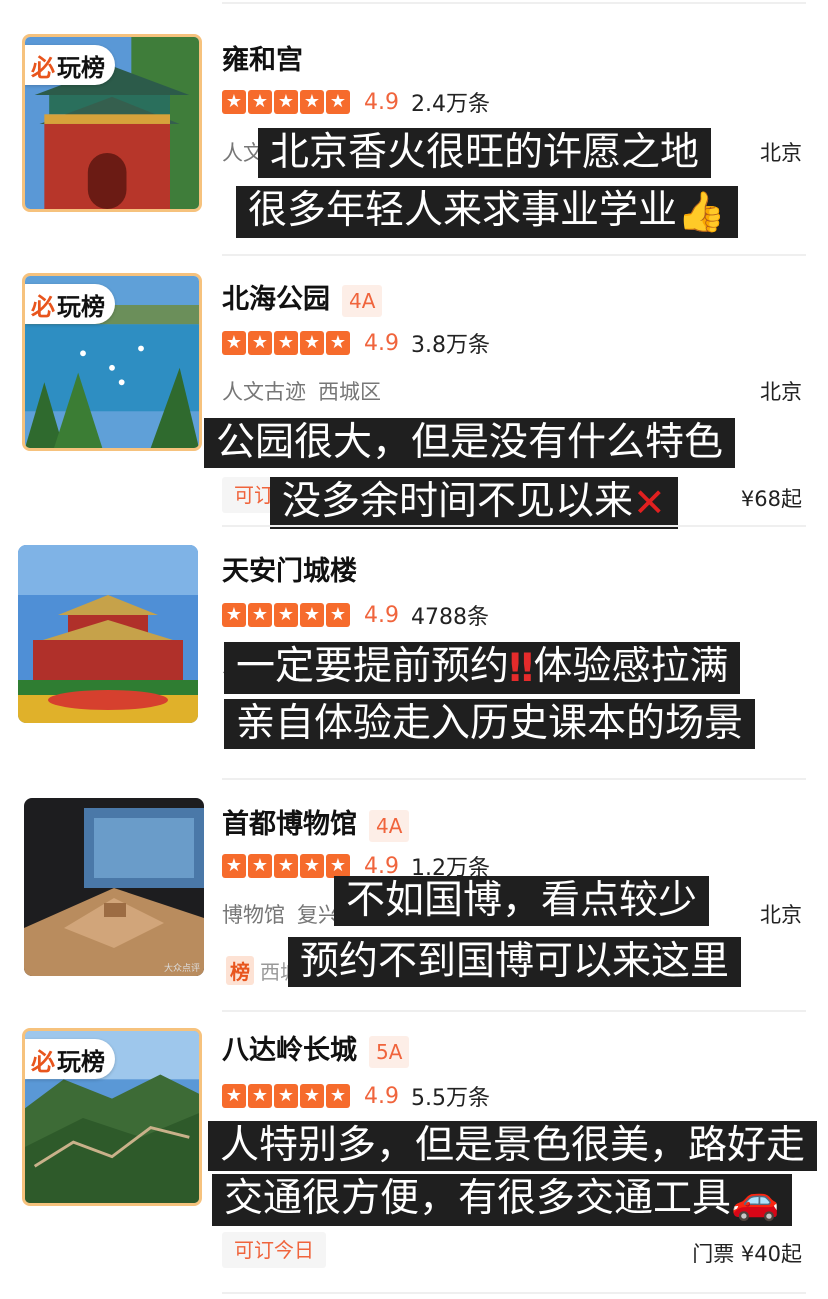  Describe the element at coordinates (356, 102) in the screenshot. I see `rating-row: ★ ★ ★ ★ ★ 4.9 2.4万条` at that location.